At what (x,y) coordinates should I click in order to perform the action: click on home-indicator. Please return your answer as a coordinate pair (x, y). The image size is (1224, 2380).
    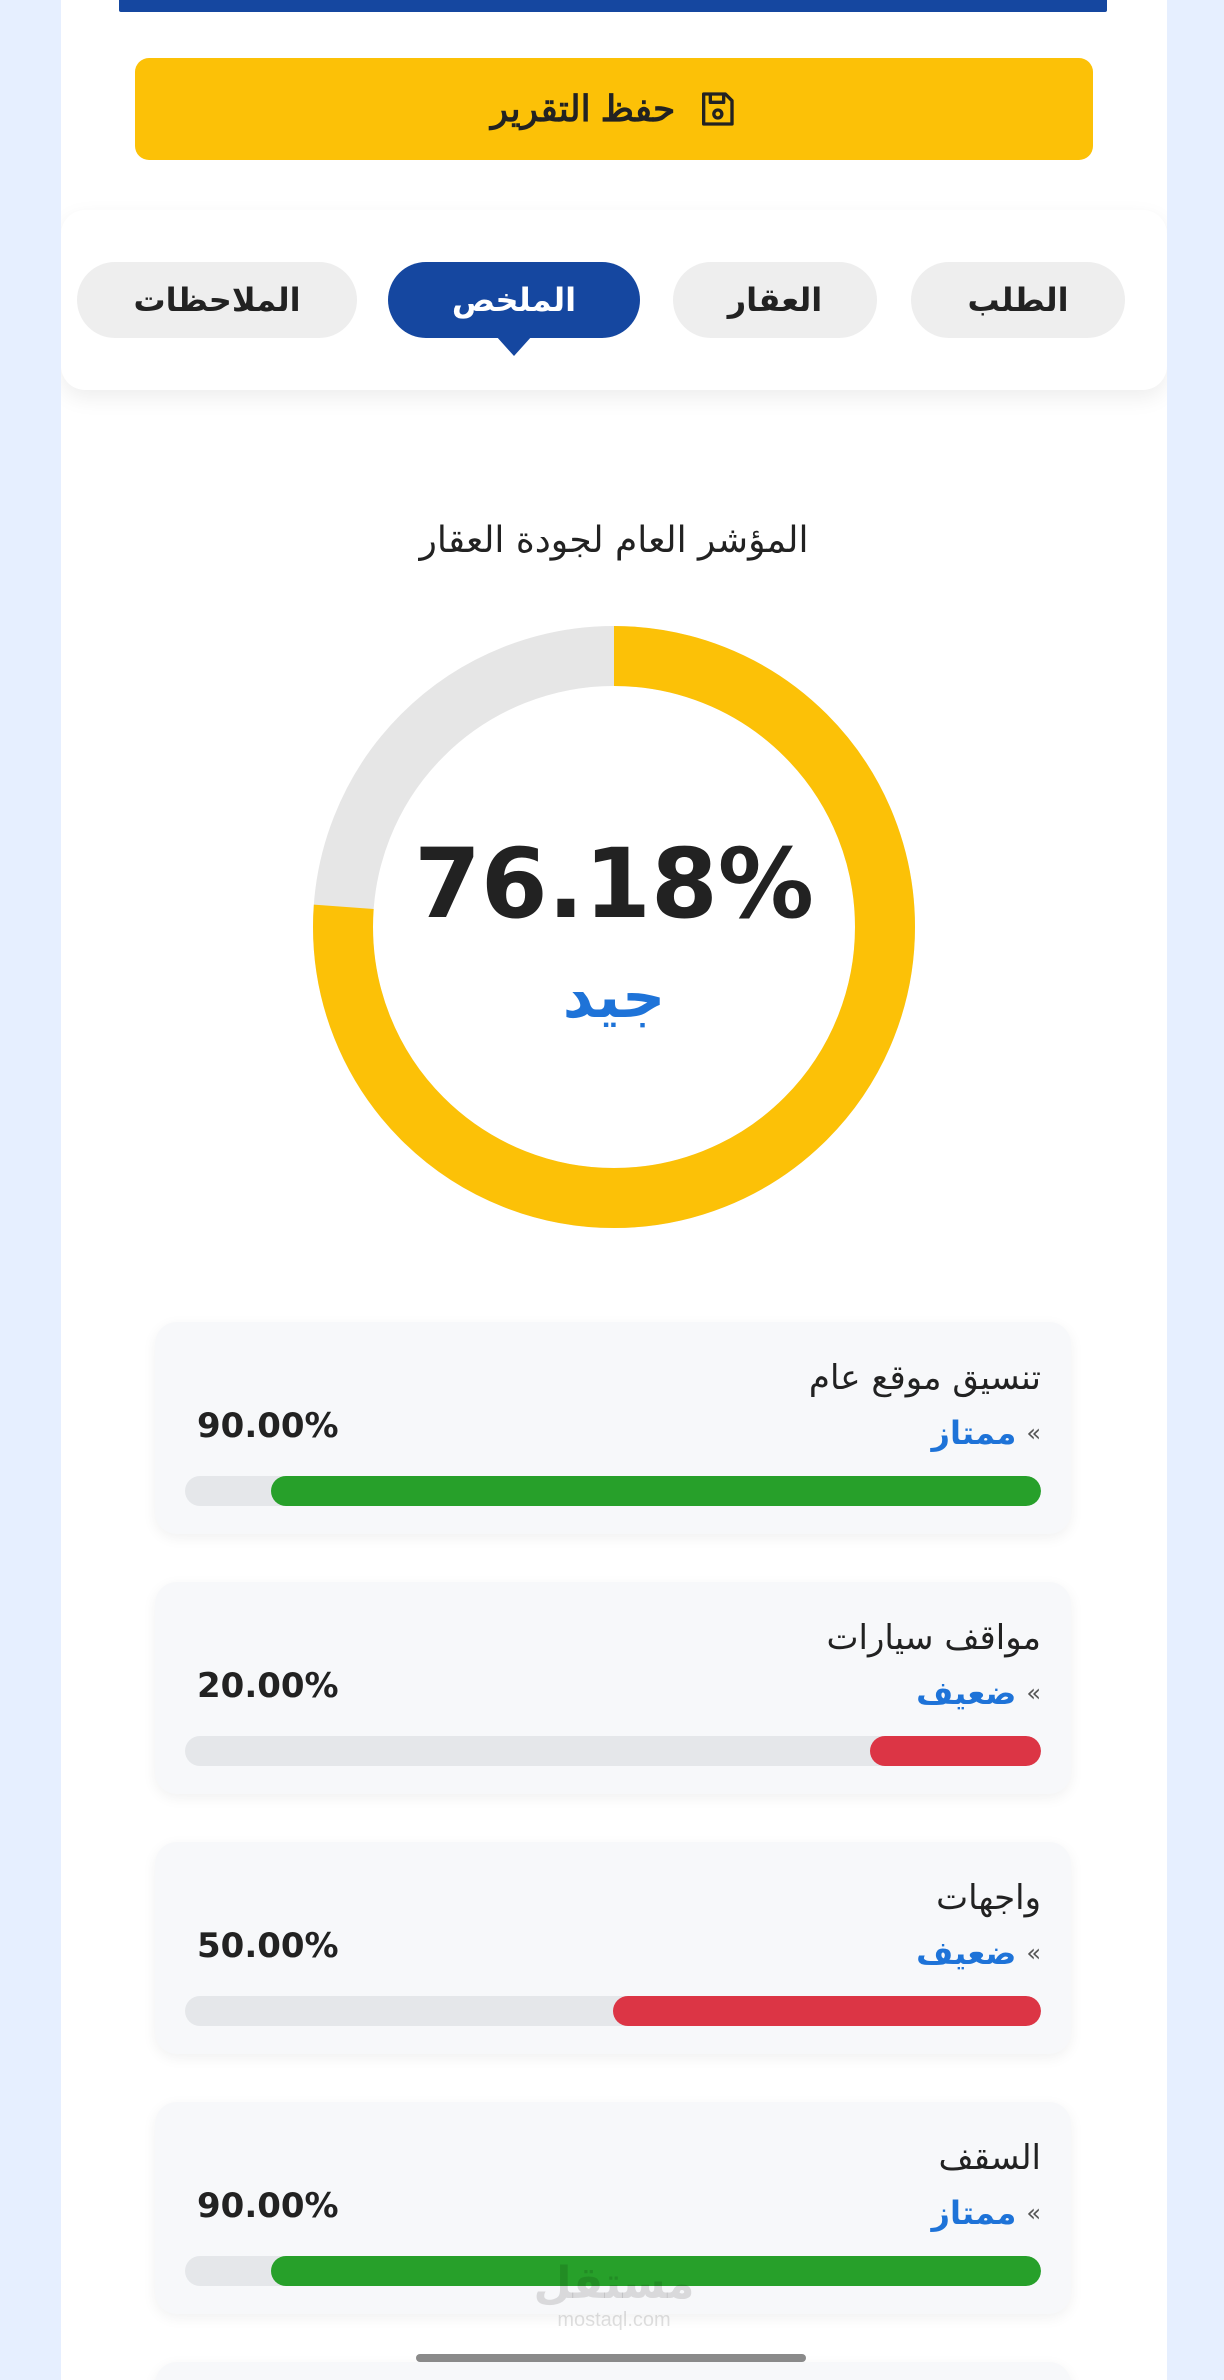
    Looking at the image, I should click on (611, 2358).